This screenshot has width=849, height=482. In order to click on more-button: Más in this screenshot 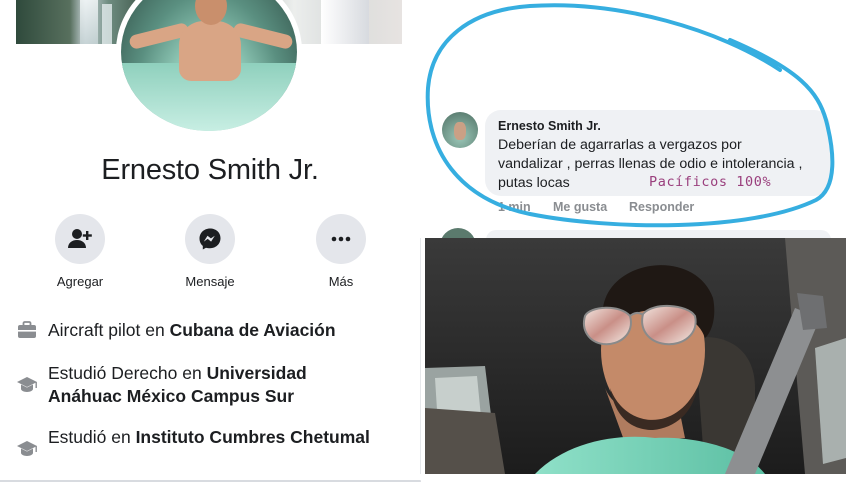, I will do `click(341, 251)`.